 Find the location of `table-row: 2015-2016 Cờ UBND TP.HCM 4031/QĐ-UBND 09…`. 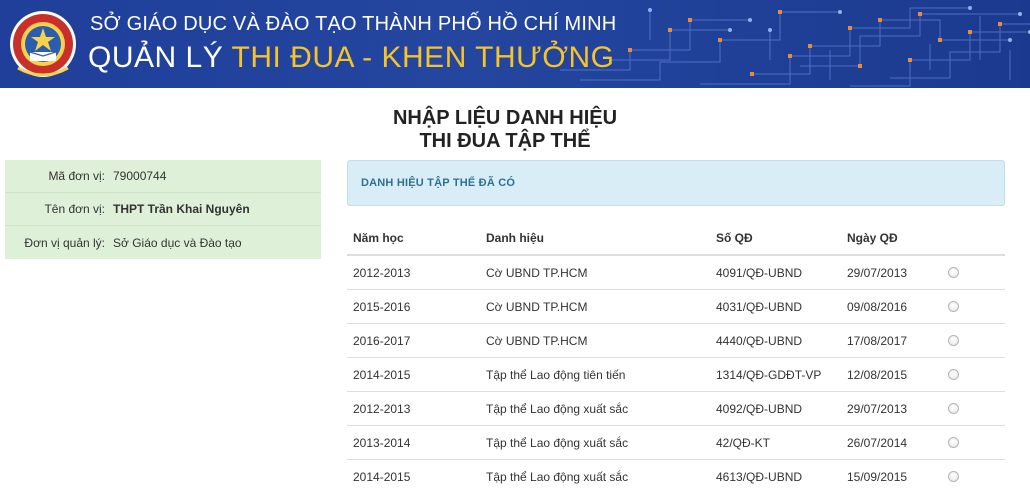

table-row: 2015-2016 Cờ UBND TP.HCM 4031/QĐ-UBND 09… is located at coordinates (676, 307).